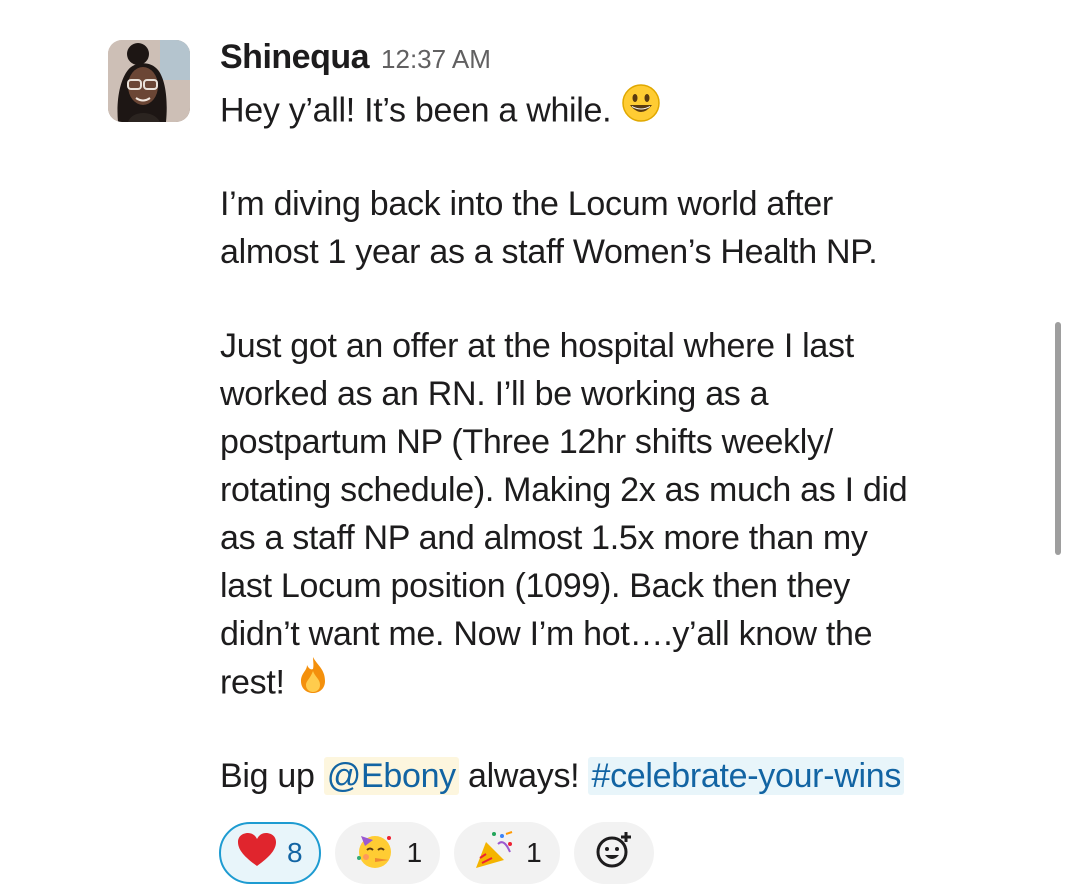 The width and height of the screenshot is (1066, 893). Describe the element at coordinates (494, 394) in the screenshot. I see `message-text: worked as an RN. I’ll be working as a` at that location.